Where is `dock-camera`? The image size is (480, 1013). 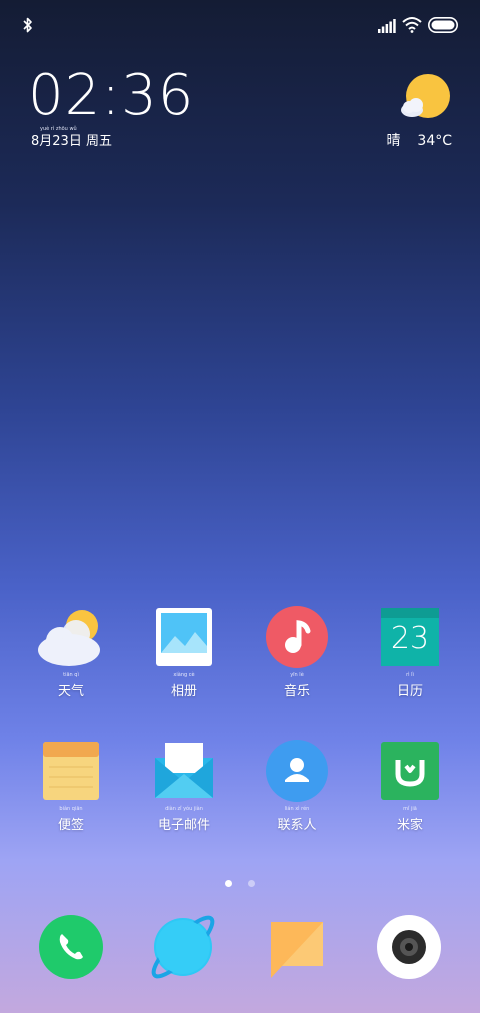 dock-camera is located at coordinates (409, 947).